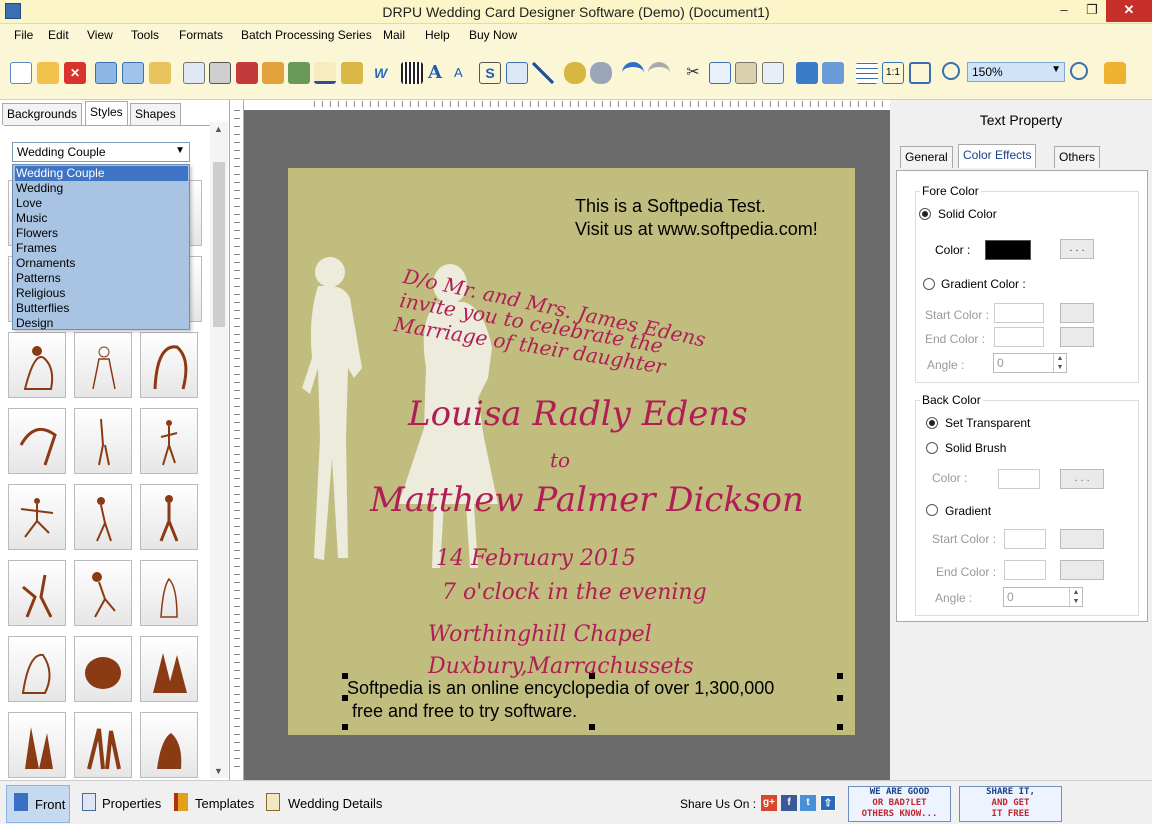  What do you see at coordinates (1043, 597) in the screenshot?
I see `back-angle-spinner: 0 ▲ ▼` at bounding box center [1043, 597].